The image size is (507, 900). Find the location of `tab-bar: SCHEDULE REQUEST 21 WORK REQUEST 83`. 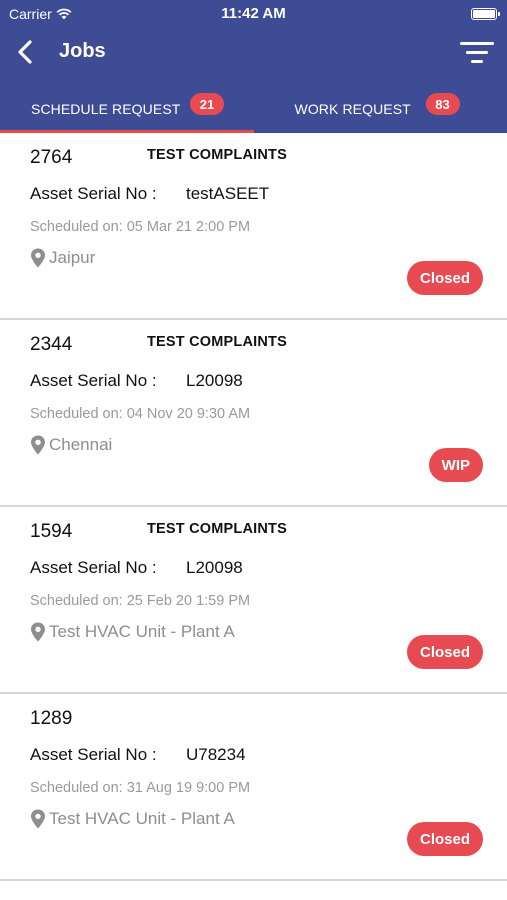

tab-bar: SCHEDULE REQUEST 21 WORK REQUEST 83 is located at coordinates (253, 108).